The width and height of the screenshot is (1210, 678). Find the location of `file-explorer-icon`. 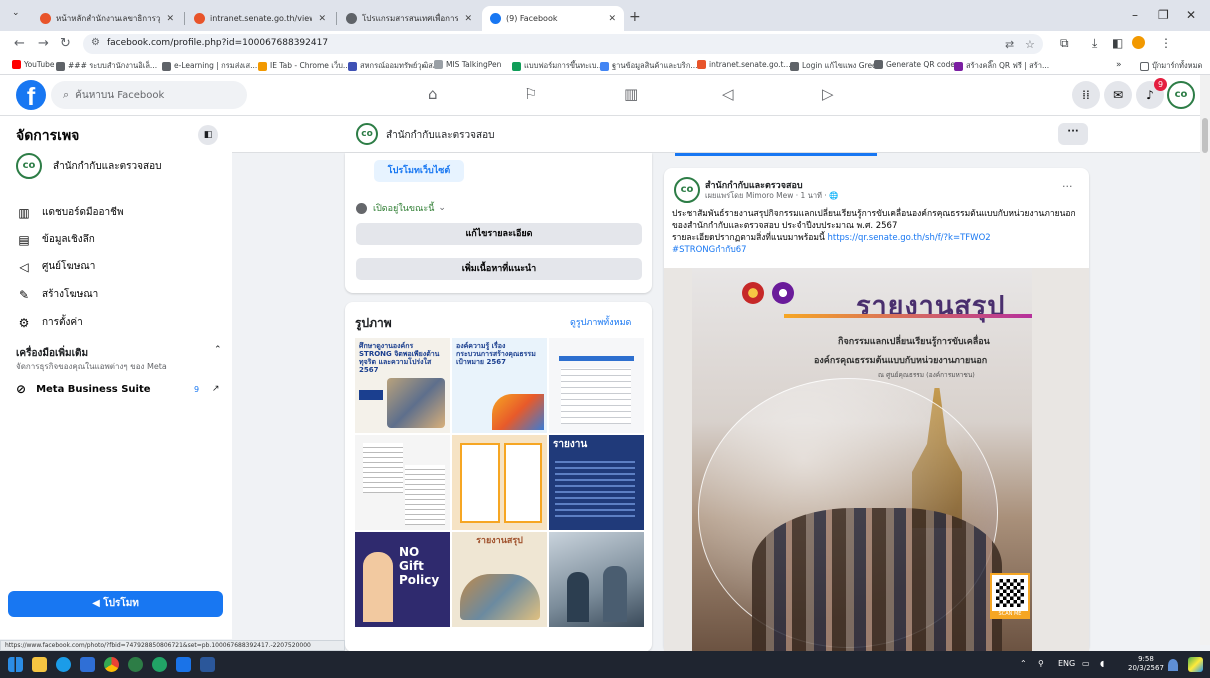

file-explorer-icon is located at coordinates (39, 664).